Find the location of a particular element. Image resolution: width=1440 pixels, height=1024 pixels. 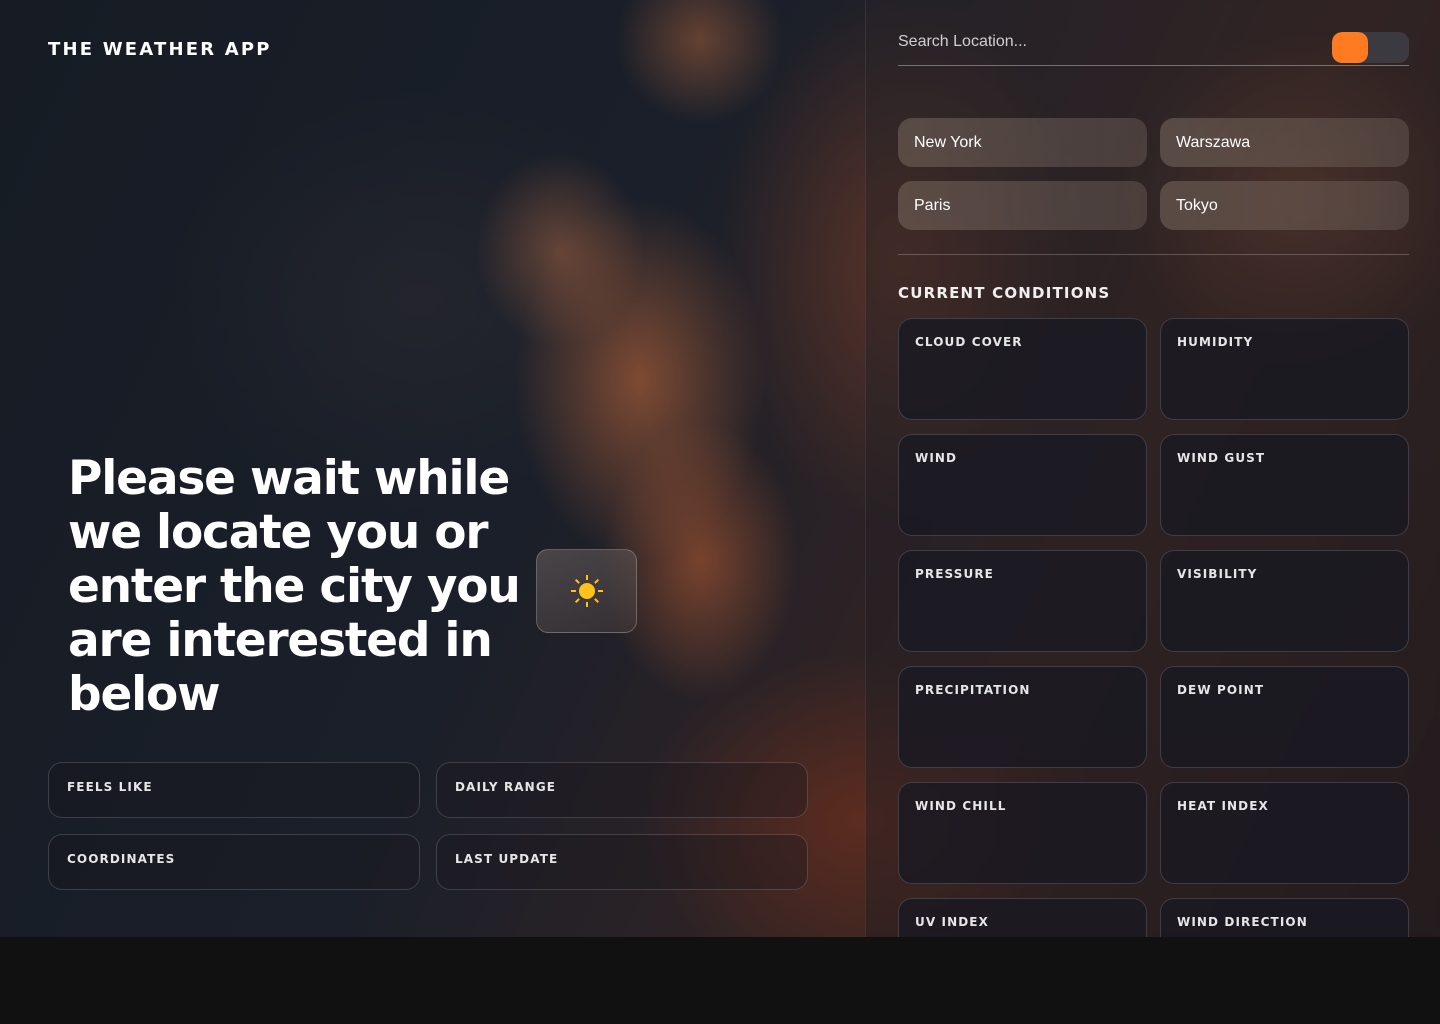

card-label: DAILY RANGE is located at coordinates (506, 787).